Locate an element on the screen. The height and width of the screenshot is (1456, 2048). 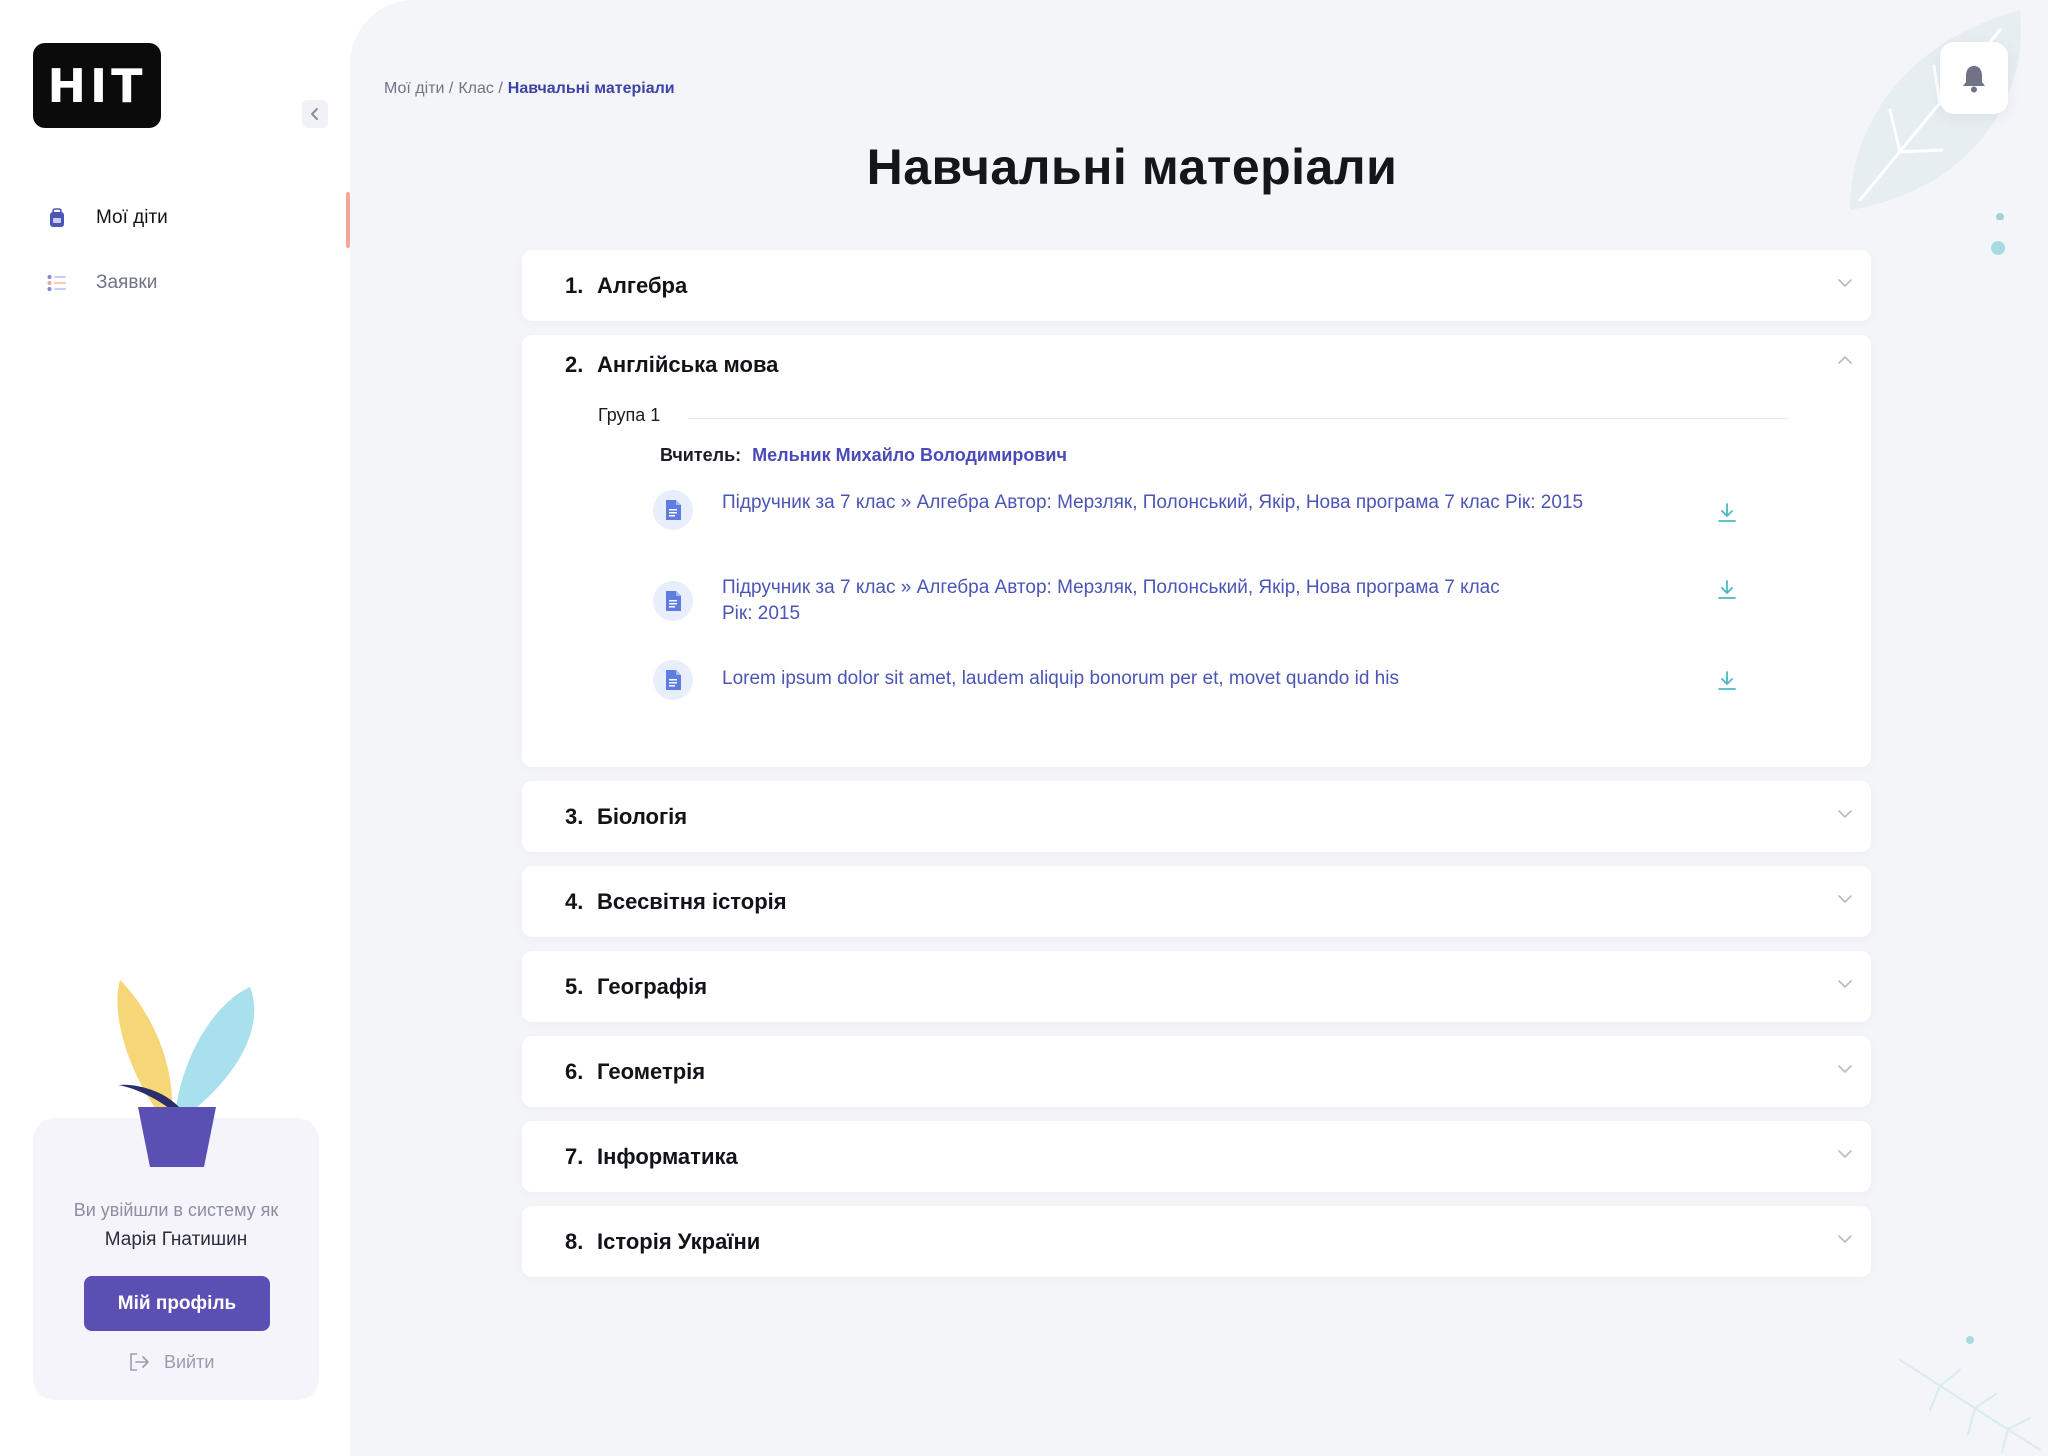
subject-number: 8. is located at coordinates (574, 1241).